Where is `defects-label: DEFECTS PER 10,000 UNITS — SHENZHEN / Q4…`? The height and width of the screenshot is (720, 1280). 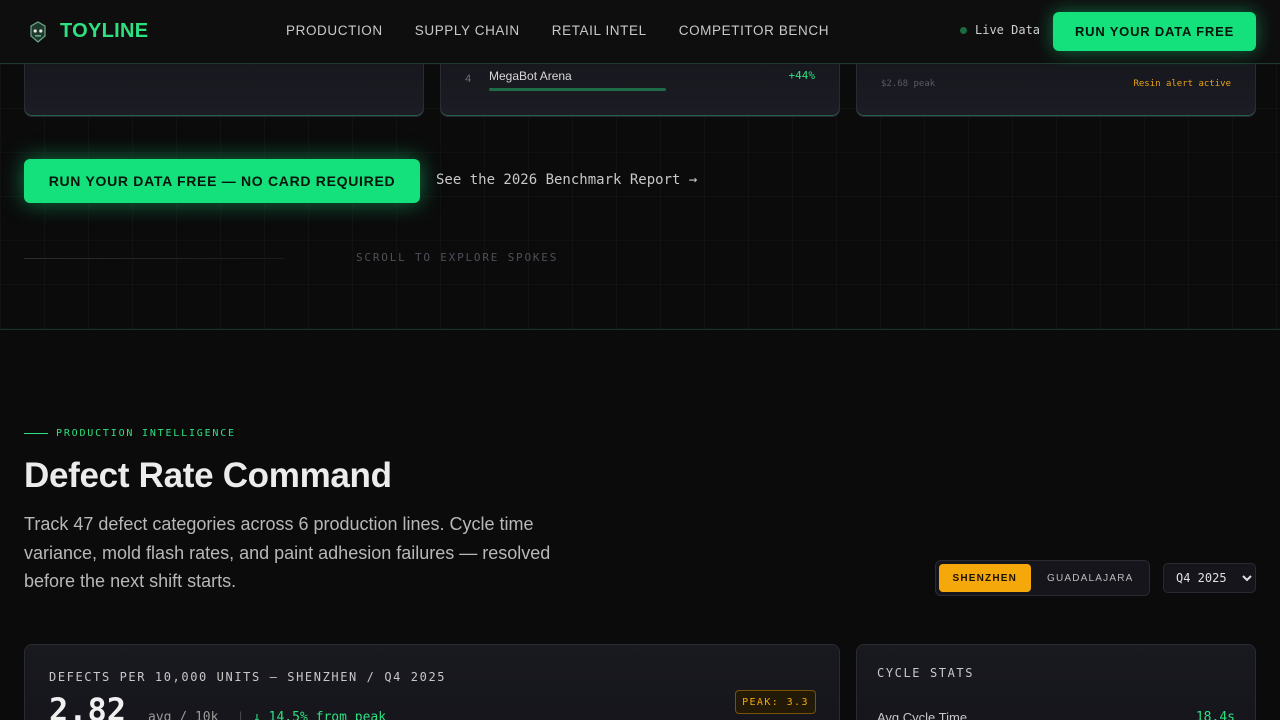 defects-label: DEFECTS PER 10,000 UNITS — SHENZHEN / Q4… is located at coordinates (248, 677).